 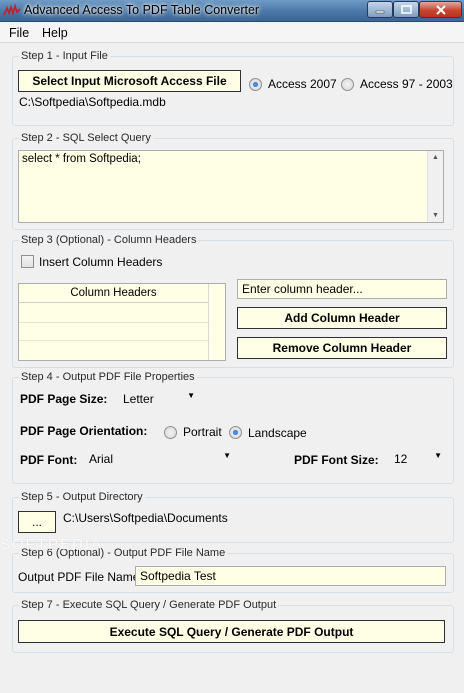 What do you see at coordinates (336, 460) in the screenshot?
I see `font-size-label: PDF Font Size:` at bounding box center [336, 460].